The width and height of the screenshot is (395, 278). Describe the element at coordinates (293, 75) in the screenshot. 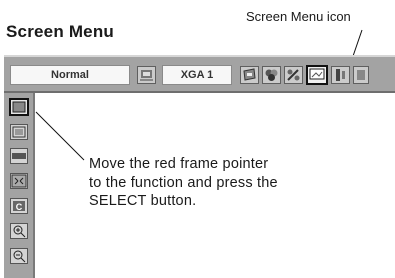

I see `setting-icon` at that location.